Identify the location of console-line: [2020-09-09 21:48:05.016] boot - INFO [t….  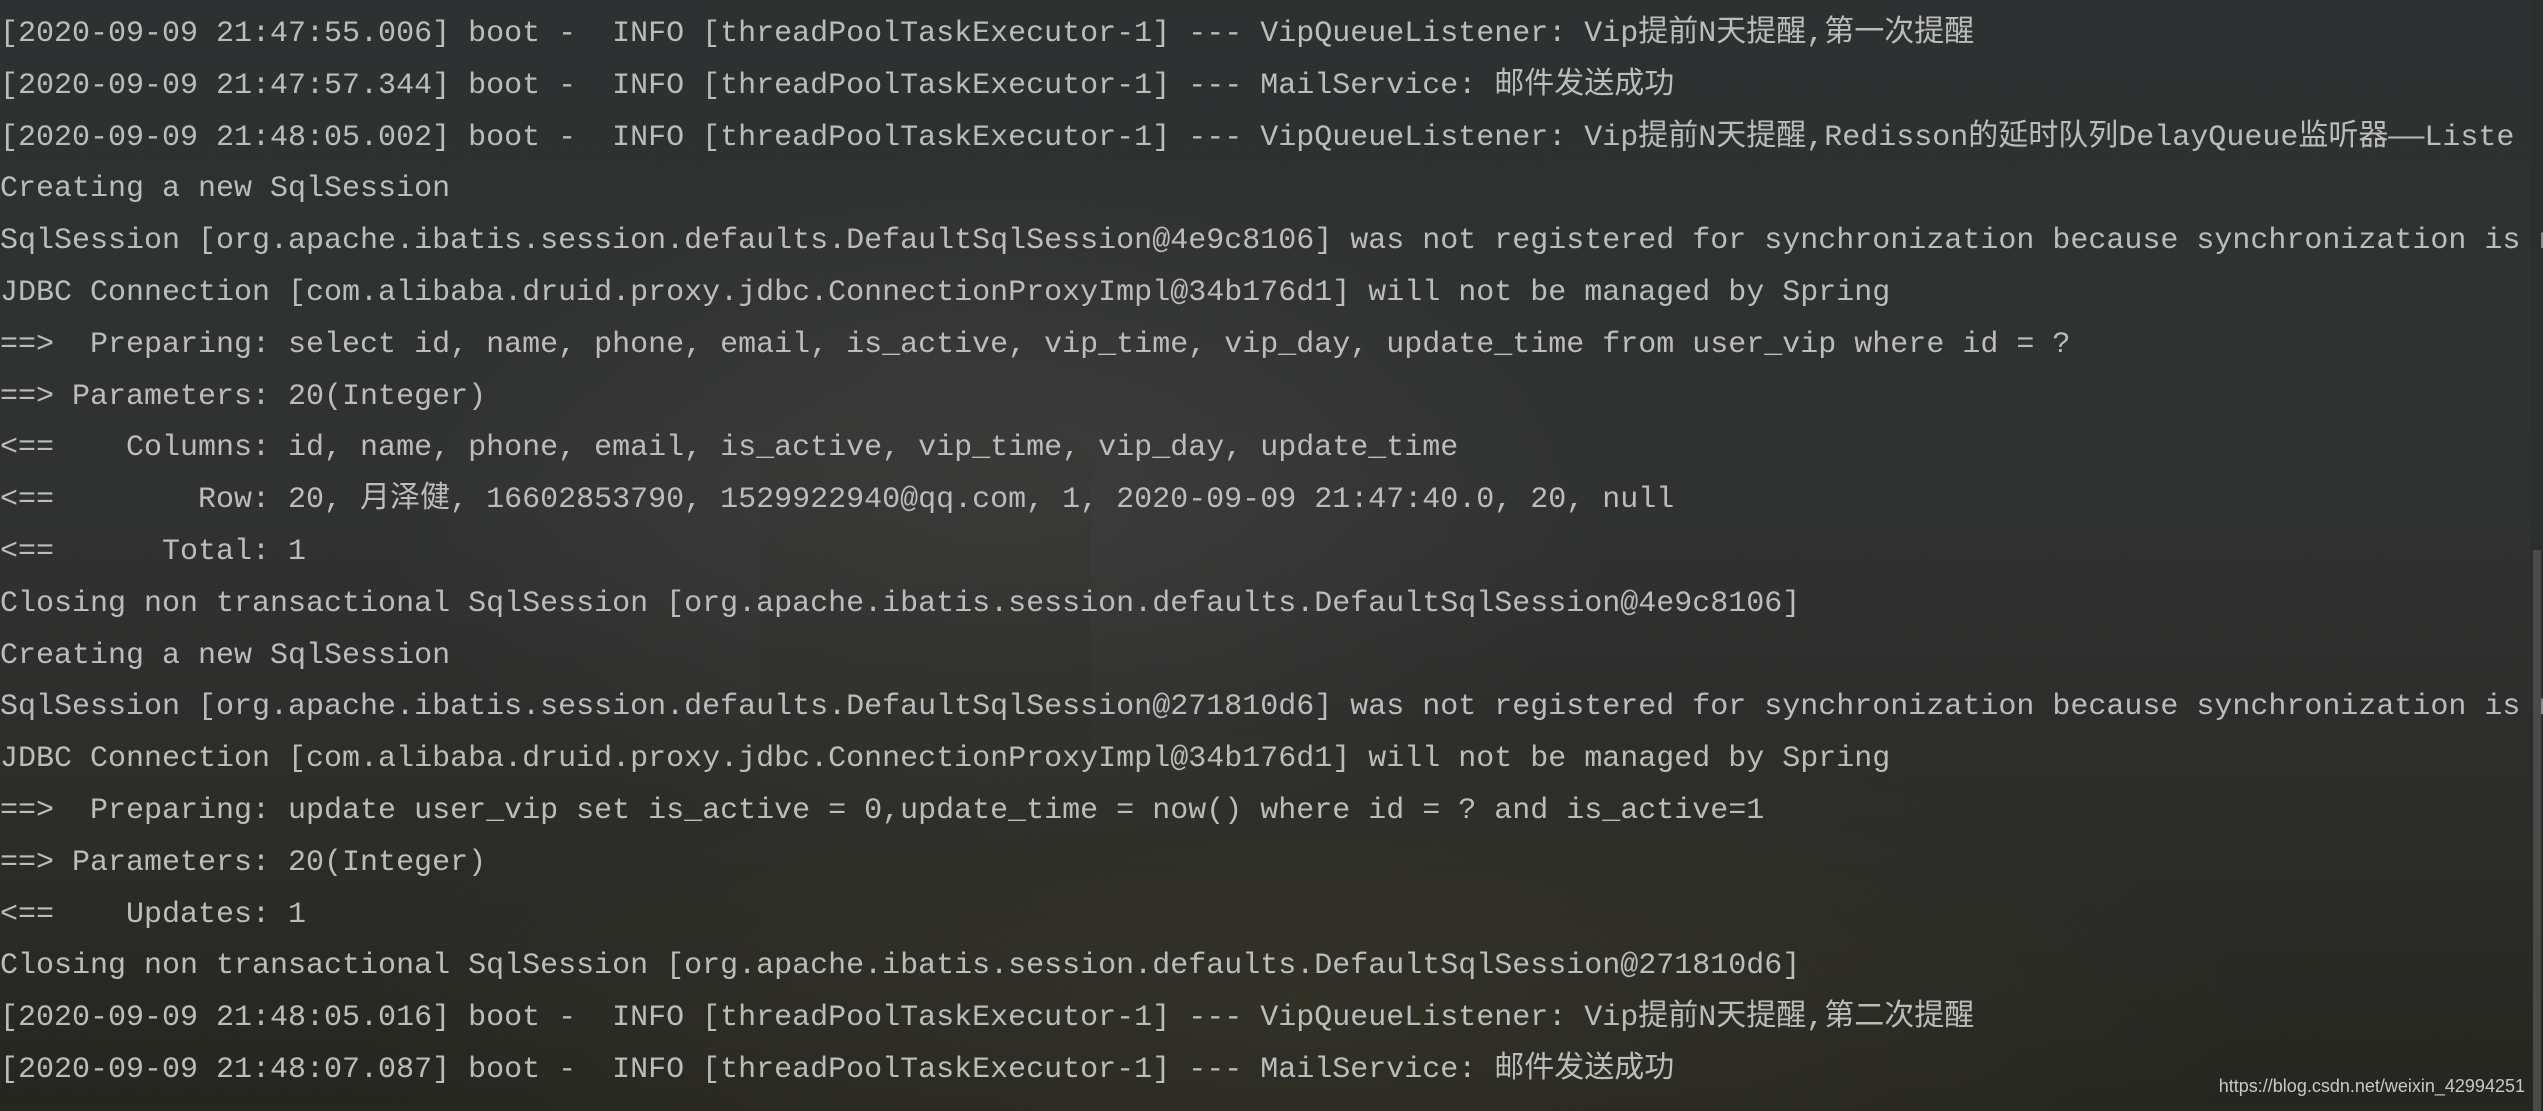
(987, 1018).